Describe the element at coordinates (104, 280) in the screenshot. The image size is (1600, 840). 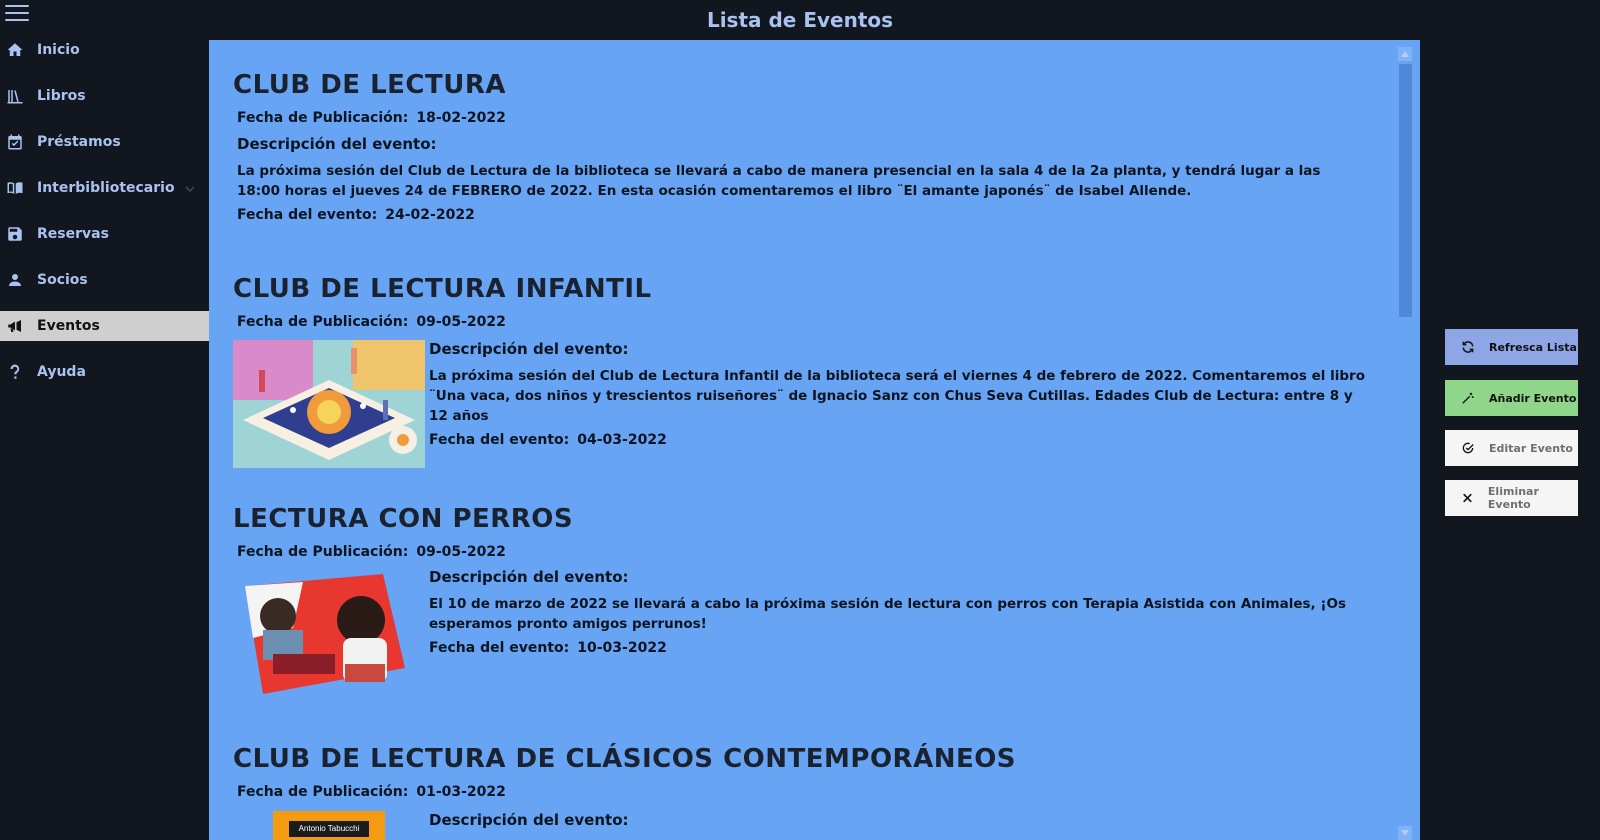
I see `sidebar-item-socios: Socios` at that location.